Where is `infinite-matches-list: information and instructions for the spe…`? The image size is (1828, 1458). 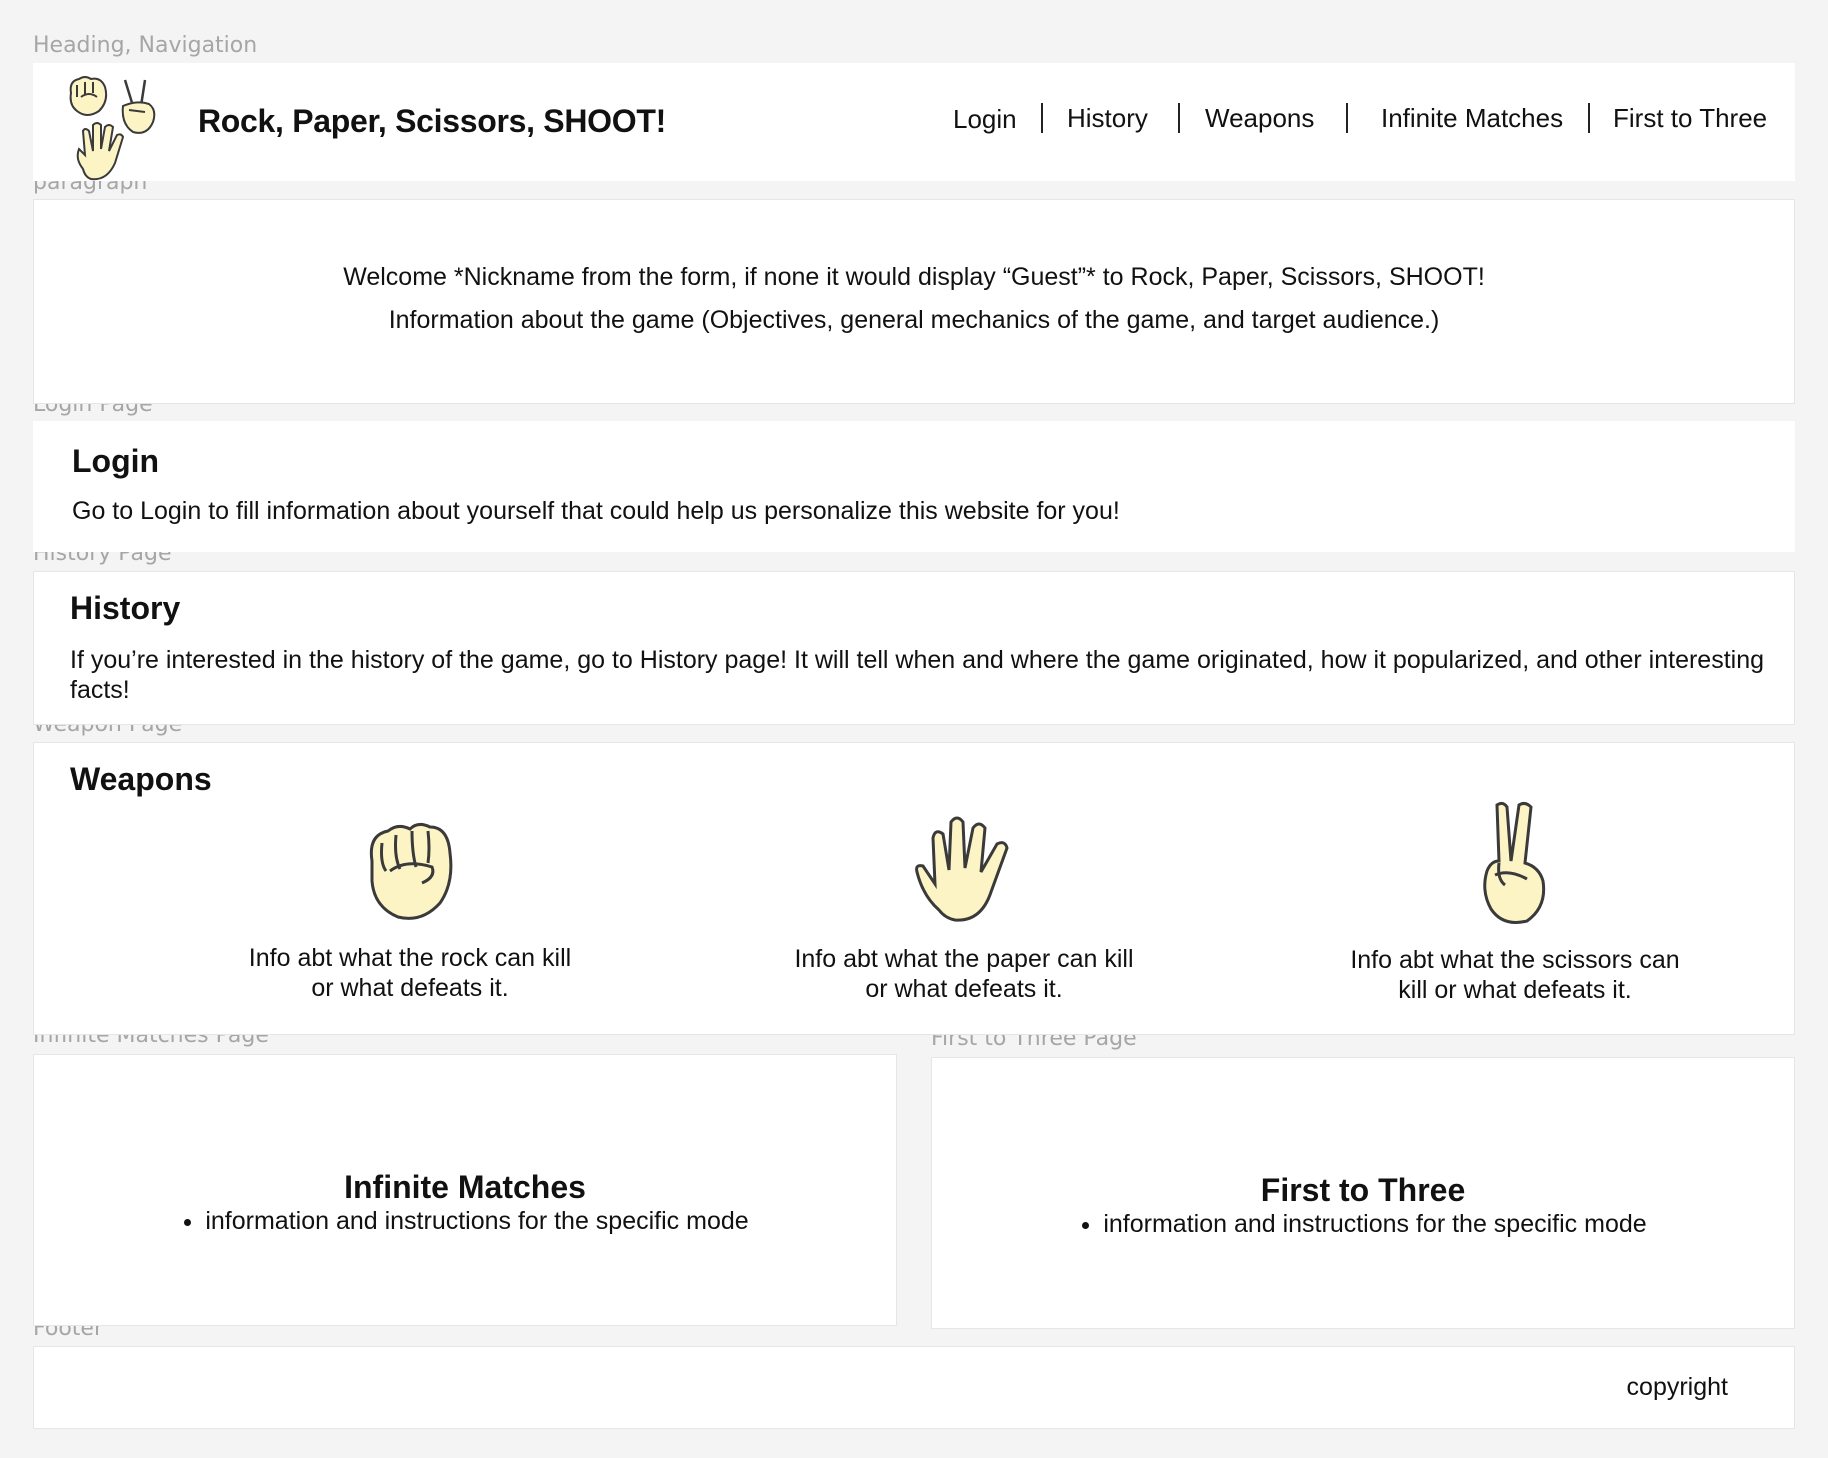 infinite-matches-list: information and instructions for the spe… is located at coordinates (464, 1221).